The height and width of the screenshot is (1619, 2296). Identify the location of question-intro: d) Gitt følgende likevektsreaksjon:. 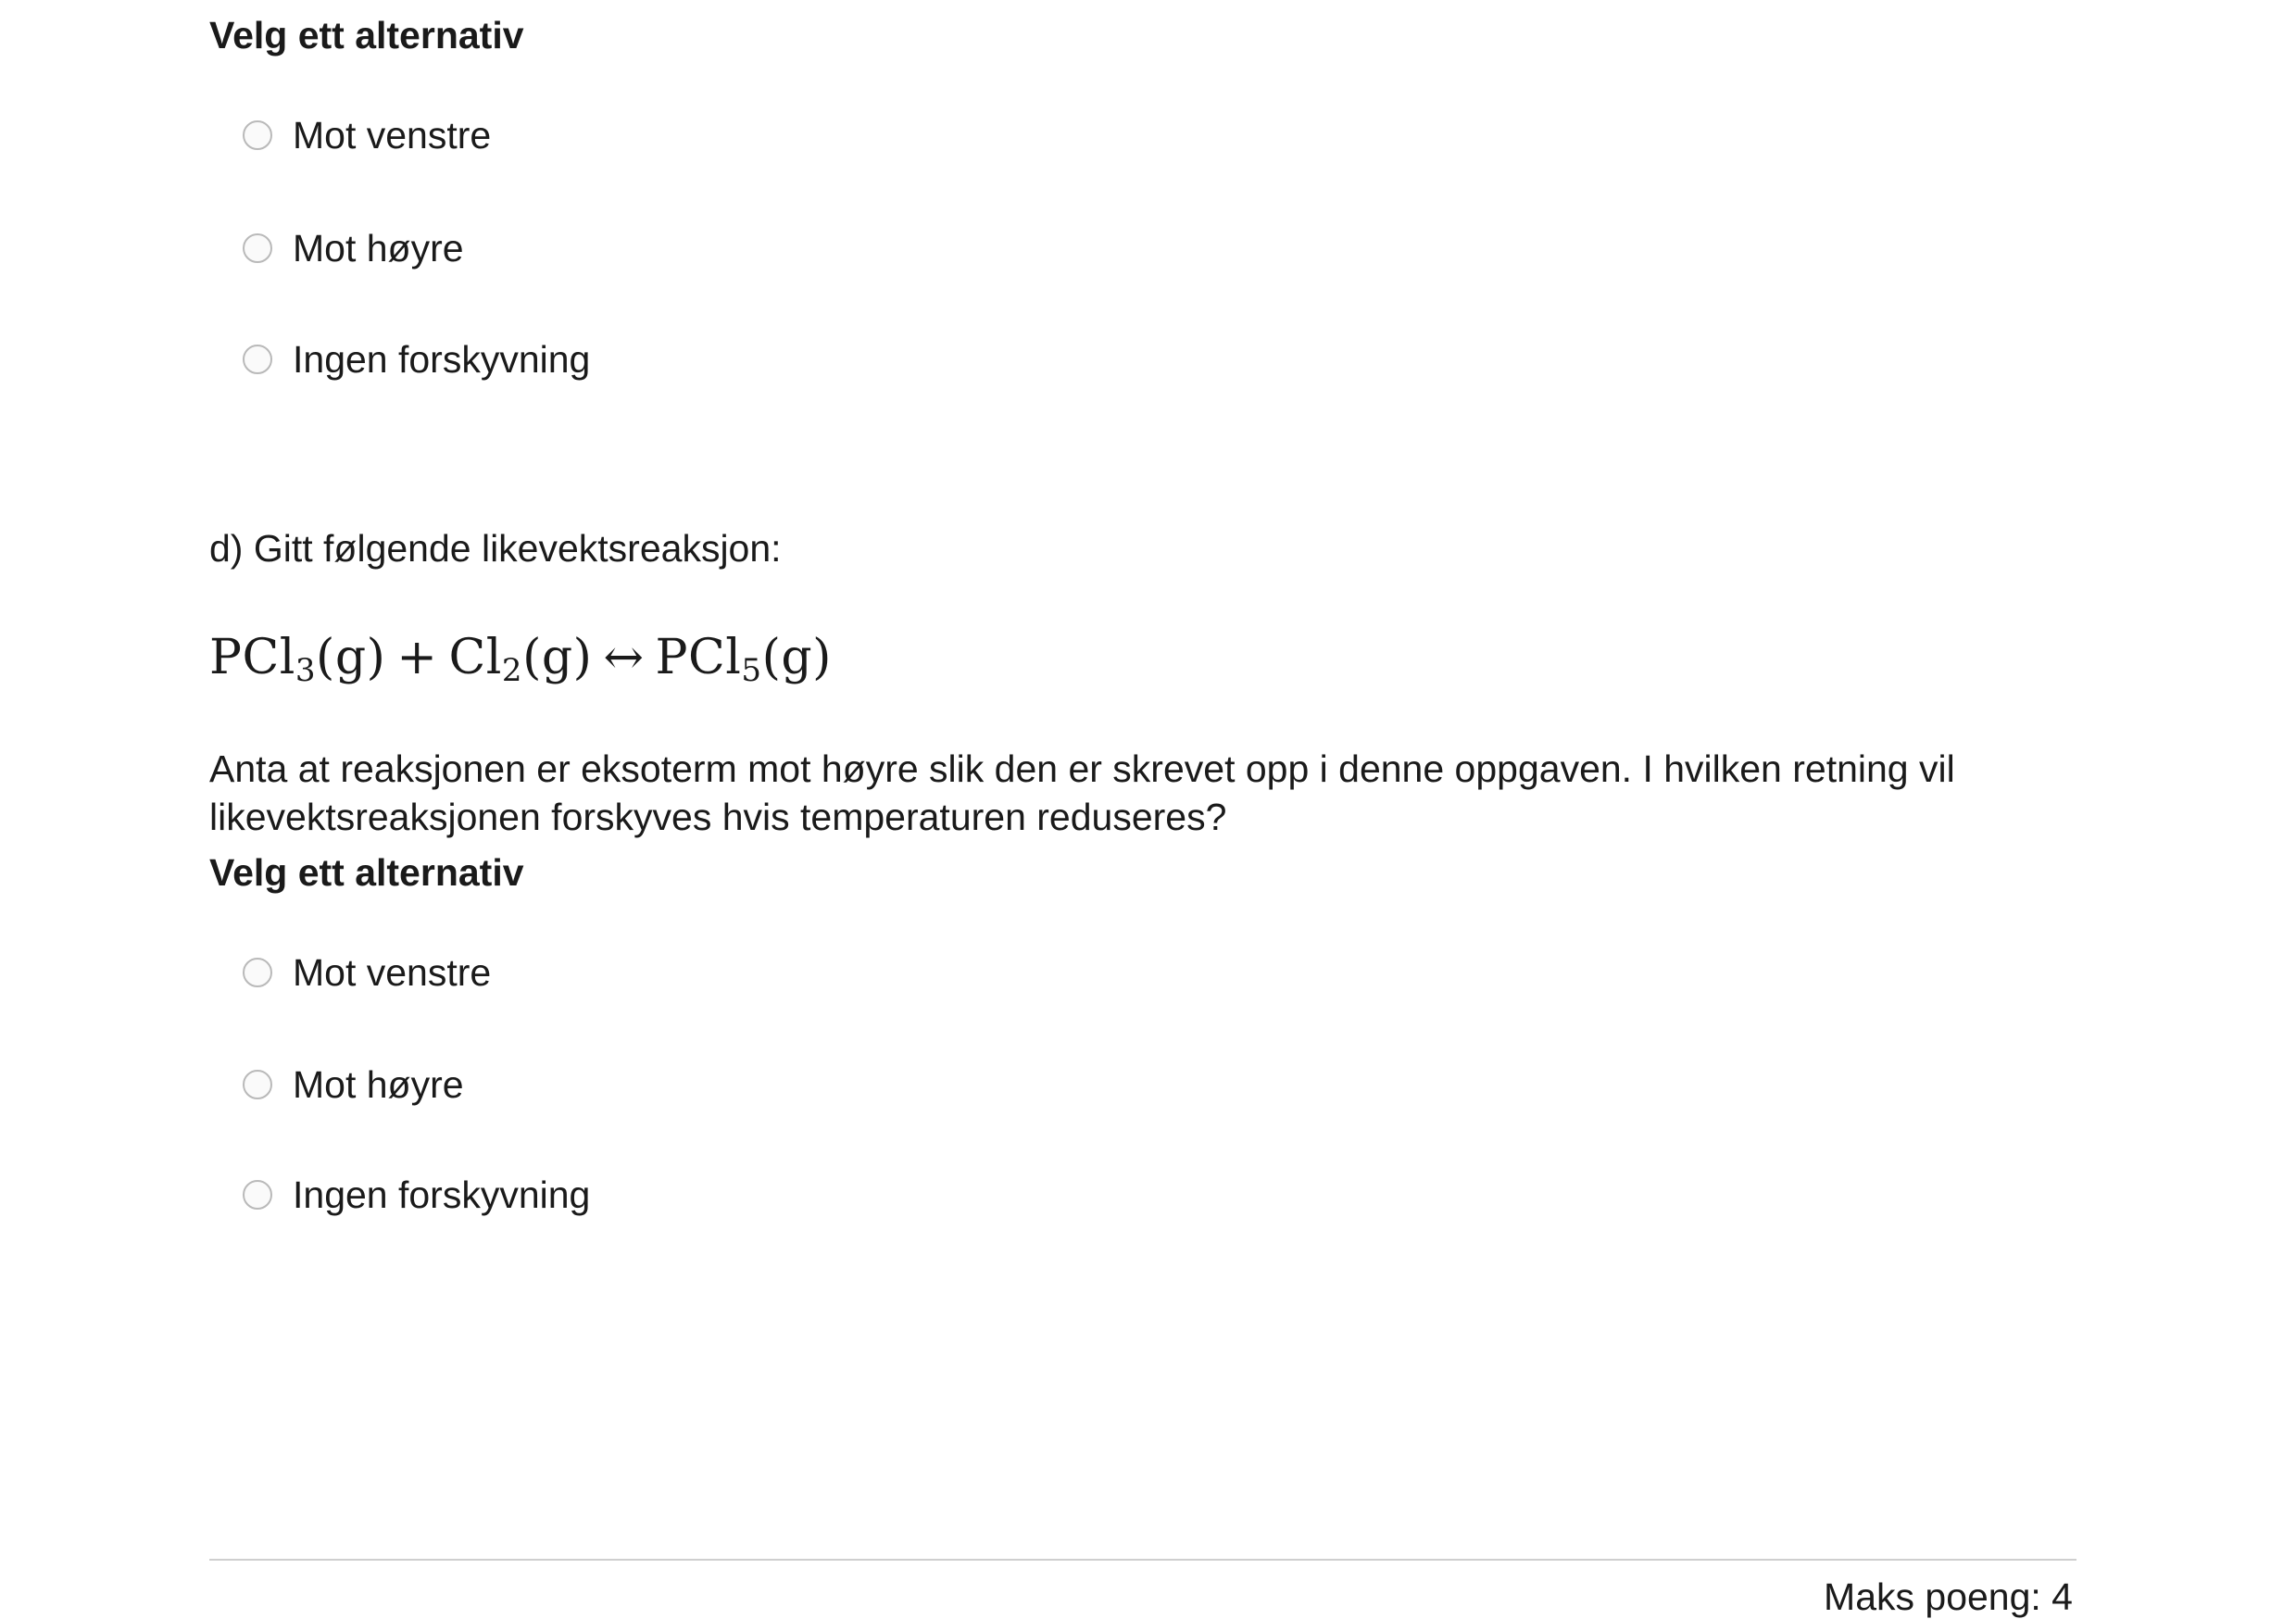
(495, 548).